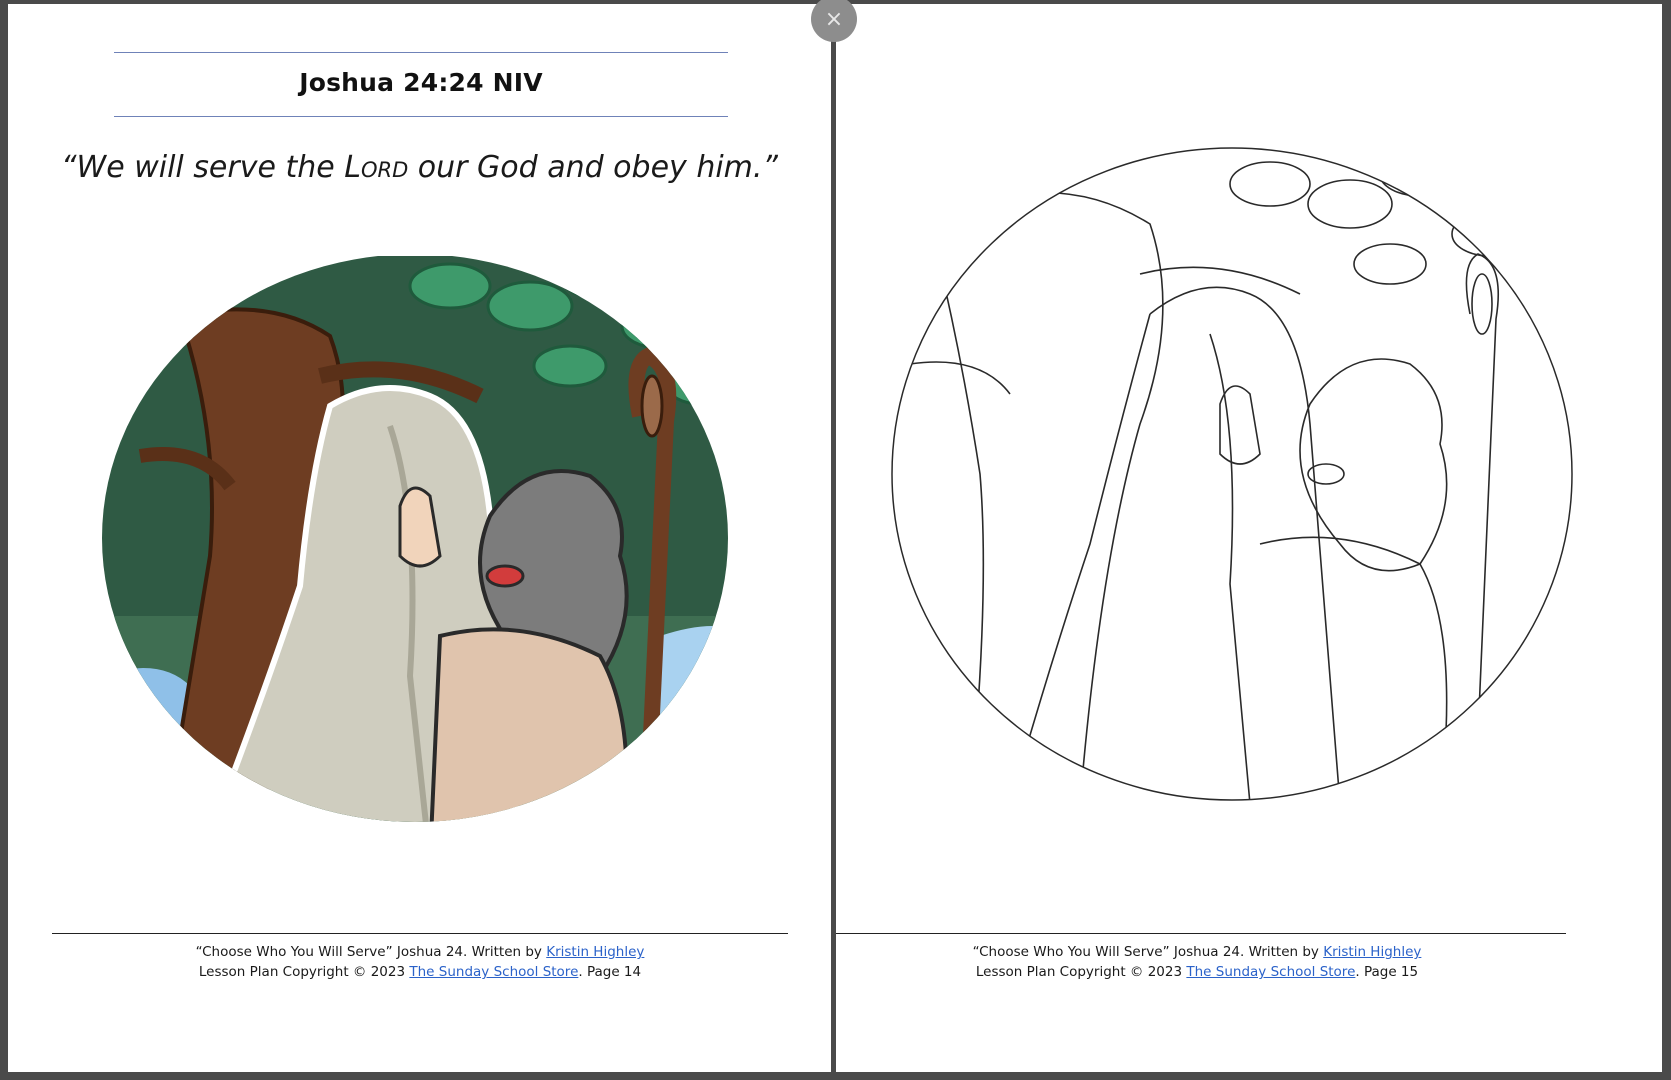 Image resolution: width=1671 pixels, height=1080 pixels. I want to click on footer-rule, so click(420, 933).